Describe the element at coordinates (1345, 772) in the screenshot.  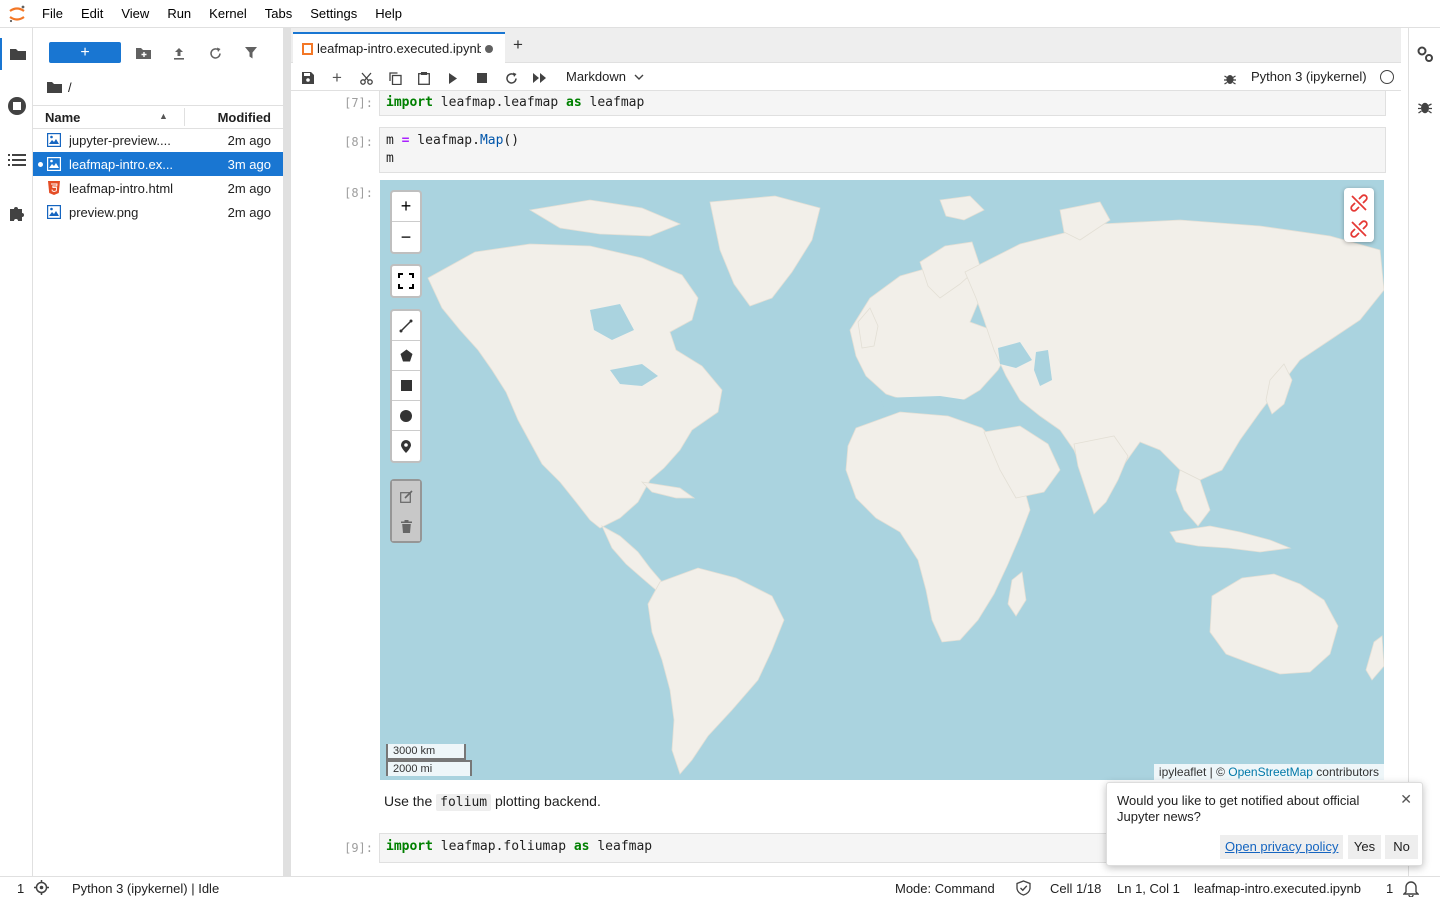
I see `attribution-suffix: contributors` at that location.